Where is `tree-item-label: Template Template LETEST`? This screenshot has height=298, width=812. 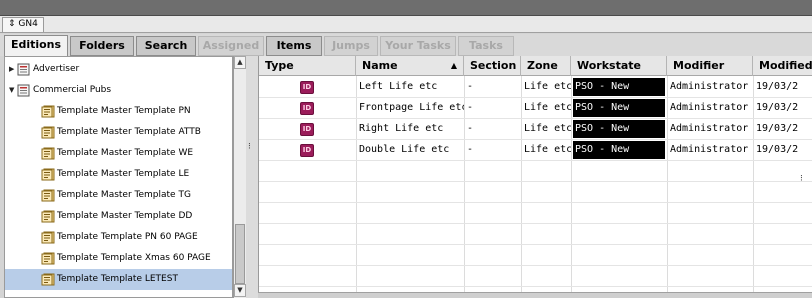
tree-item-label: Template Template LETEST is located at coordinates (117, 279).